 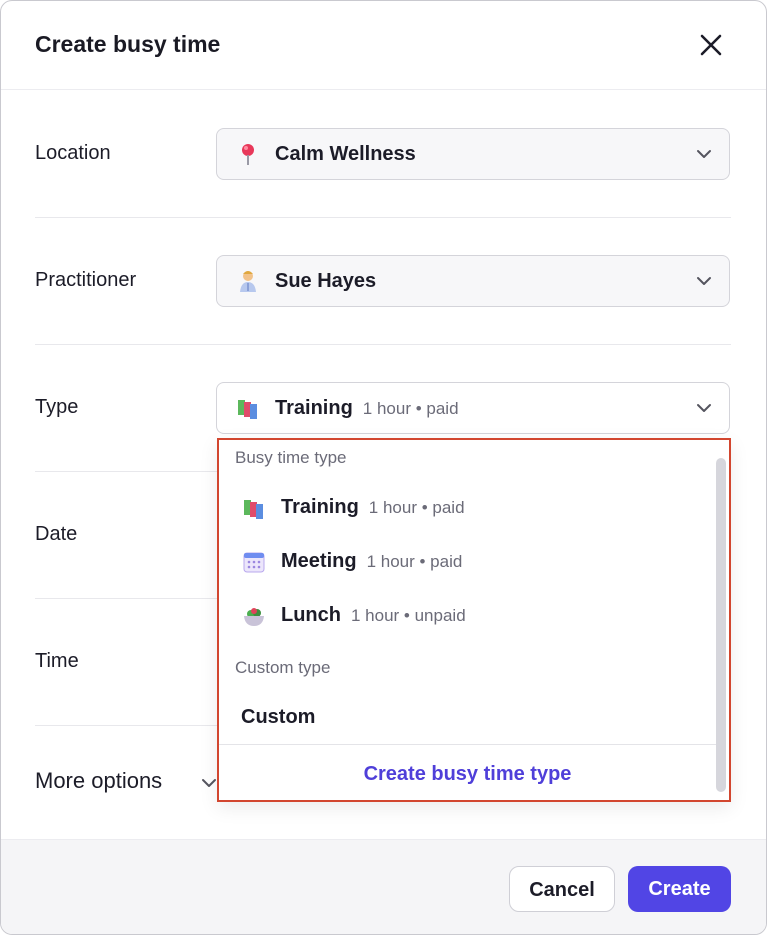 I want to click on option-name: Training, so click(x=320, y=507).